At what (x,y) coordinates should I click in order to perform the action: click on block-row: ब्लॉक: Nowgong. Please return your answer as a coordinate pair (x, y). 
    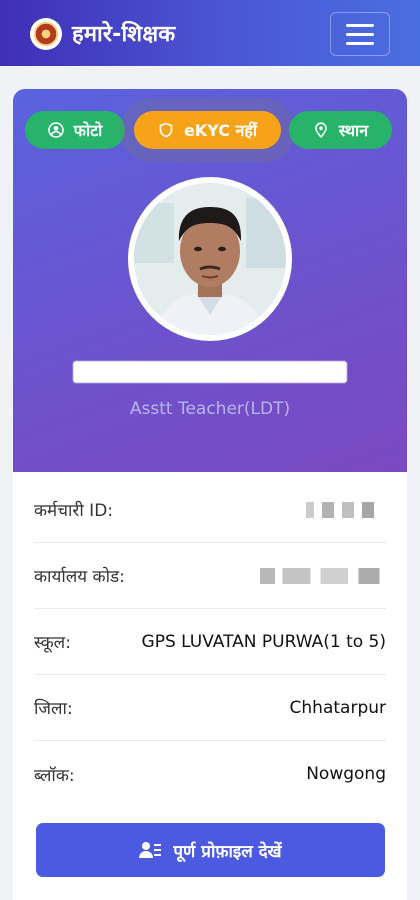
    Looking at the image, I should click on (210, 774).